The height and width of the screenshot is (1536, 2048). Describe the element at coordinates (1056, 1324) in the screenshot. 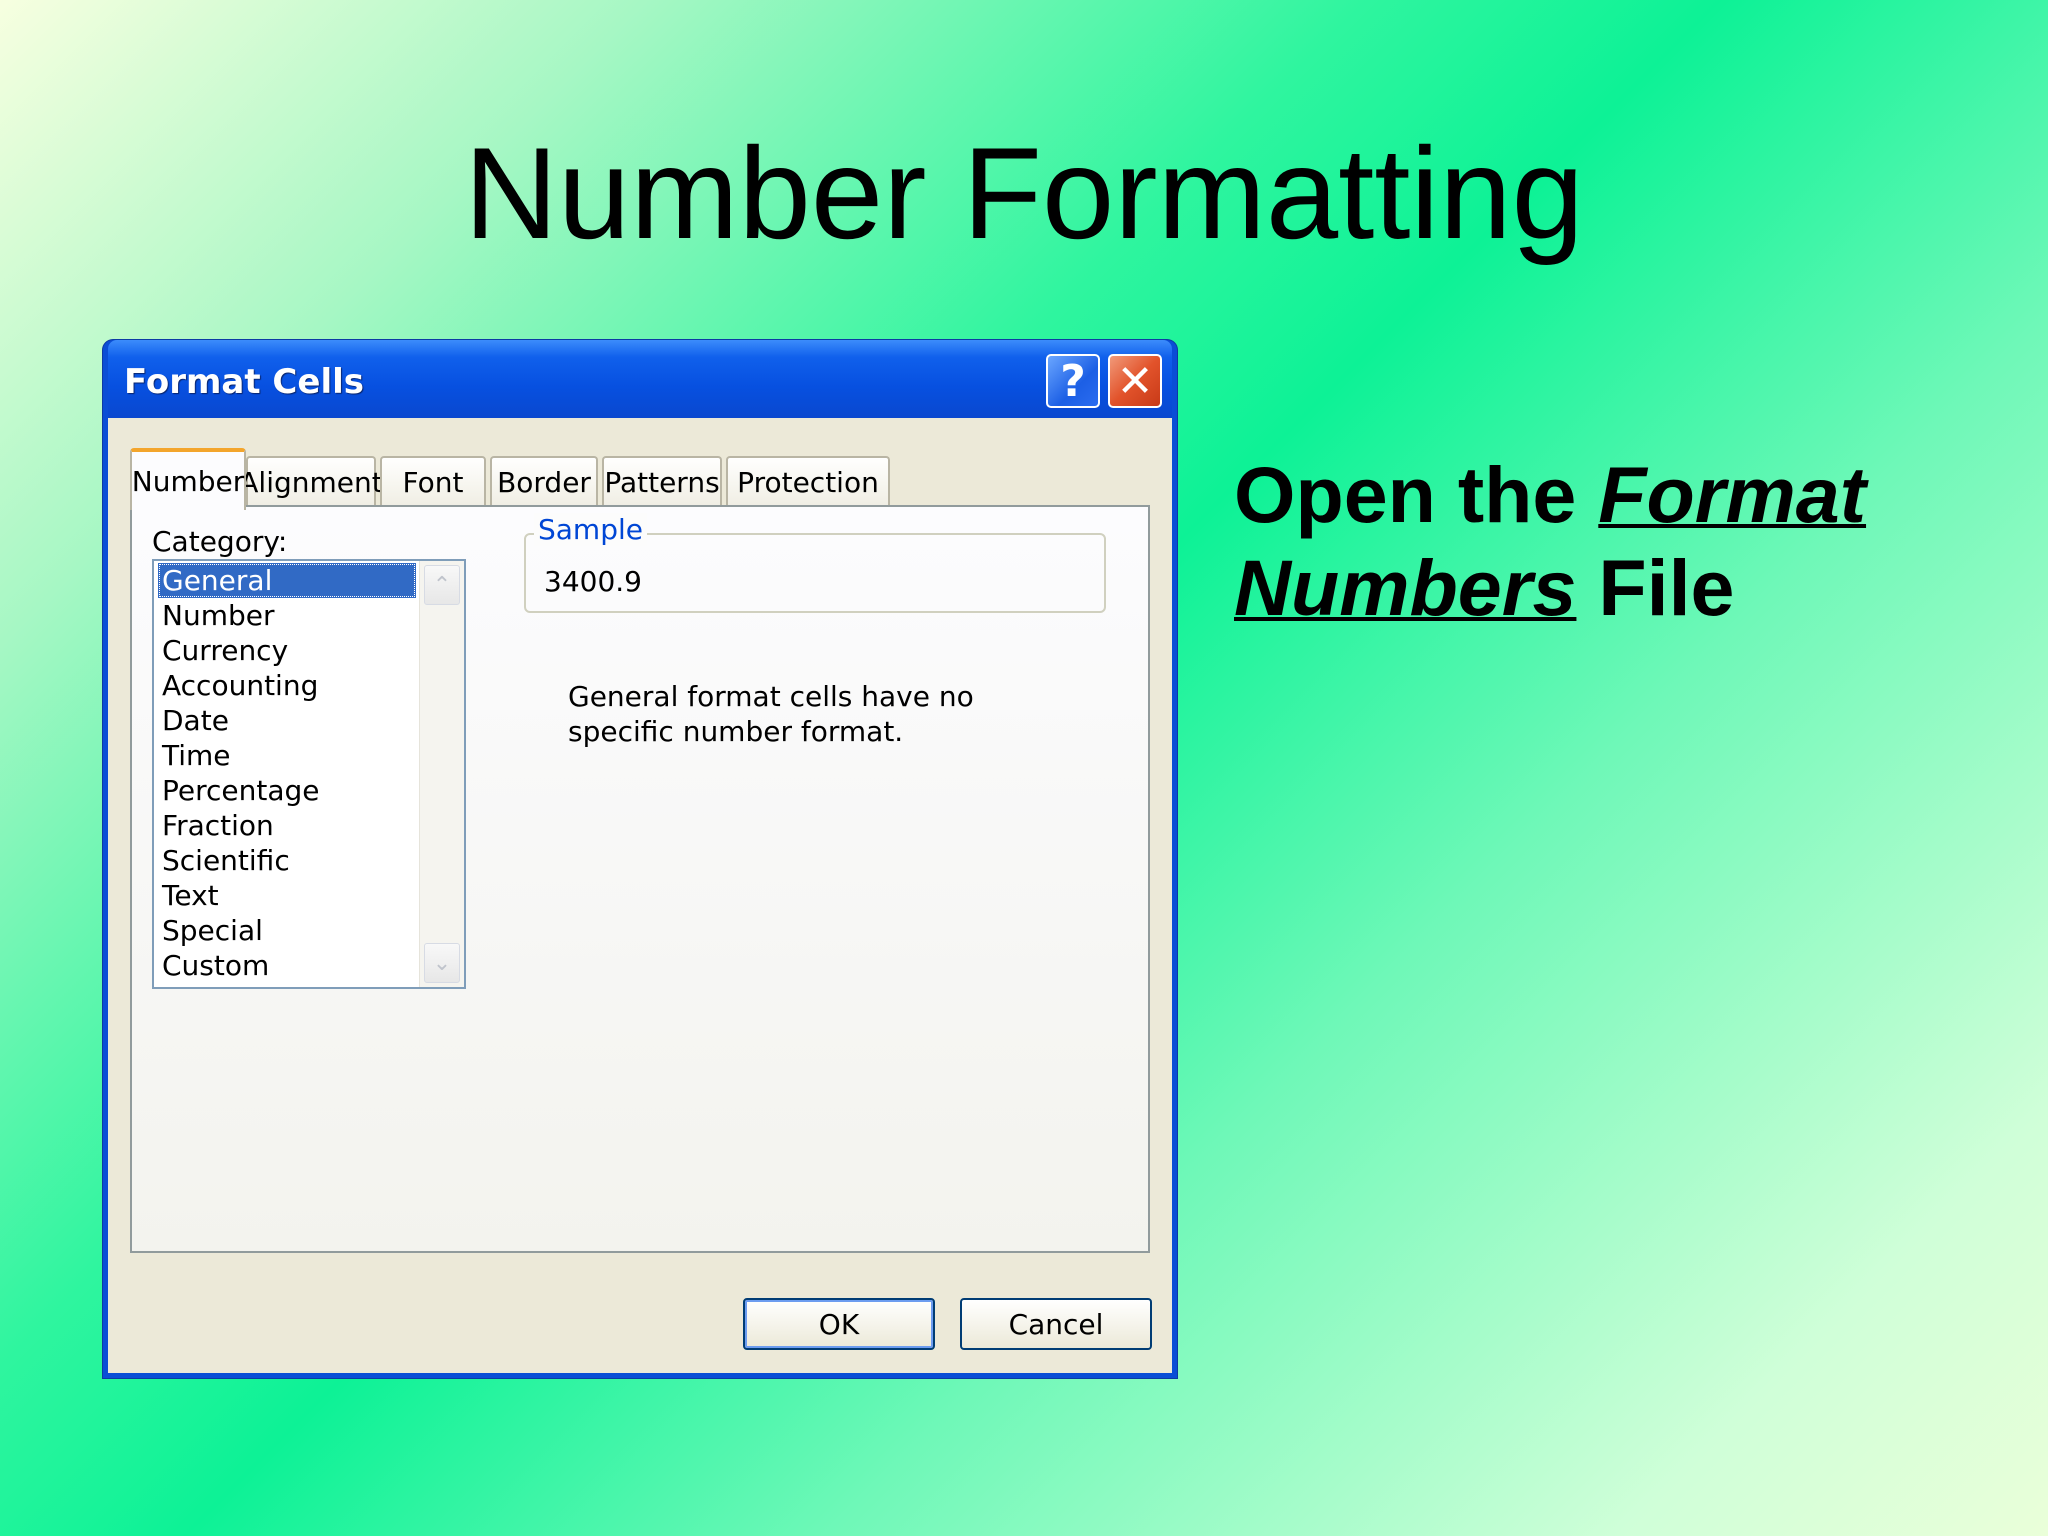

I see `cancel-button: Cancel` at that location.